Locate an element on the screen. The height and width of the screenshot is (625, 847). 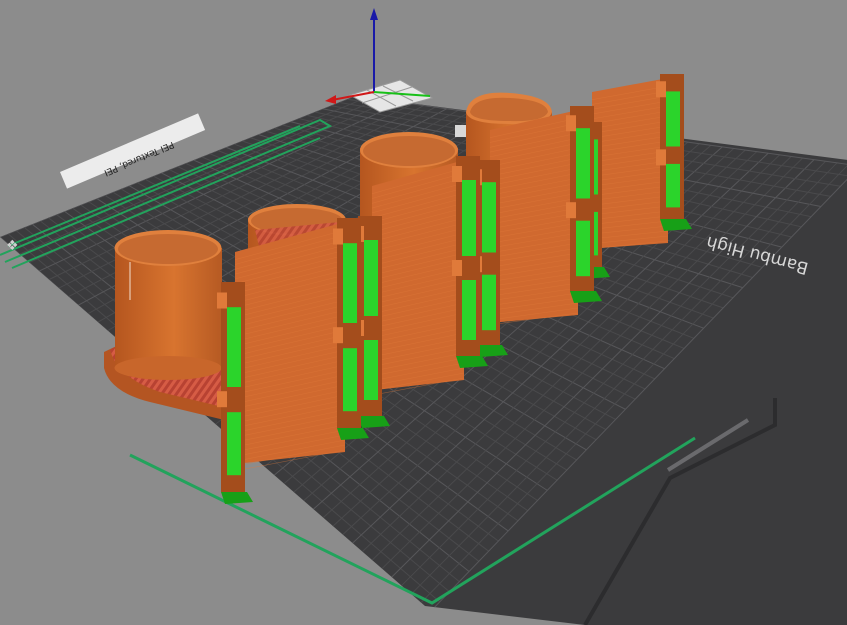
plate-logo-icon: ❖ is located at coordinates (12, 246).